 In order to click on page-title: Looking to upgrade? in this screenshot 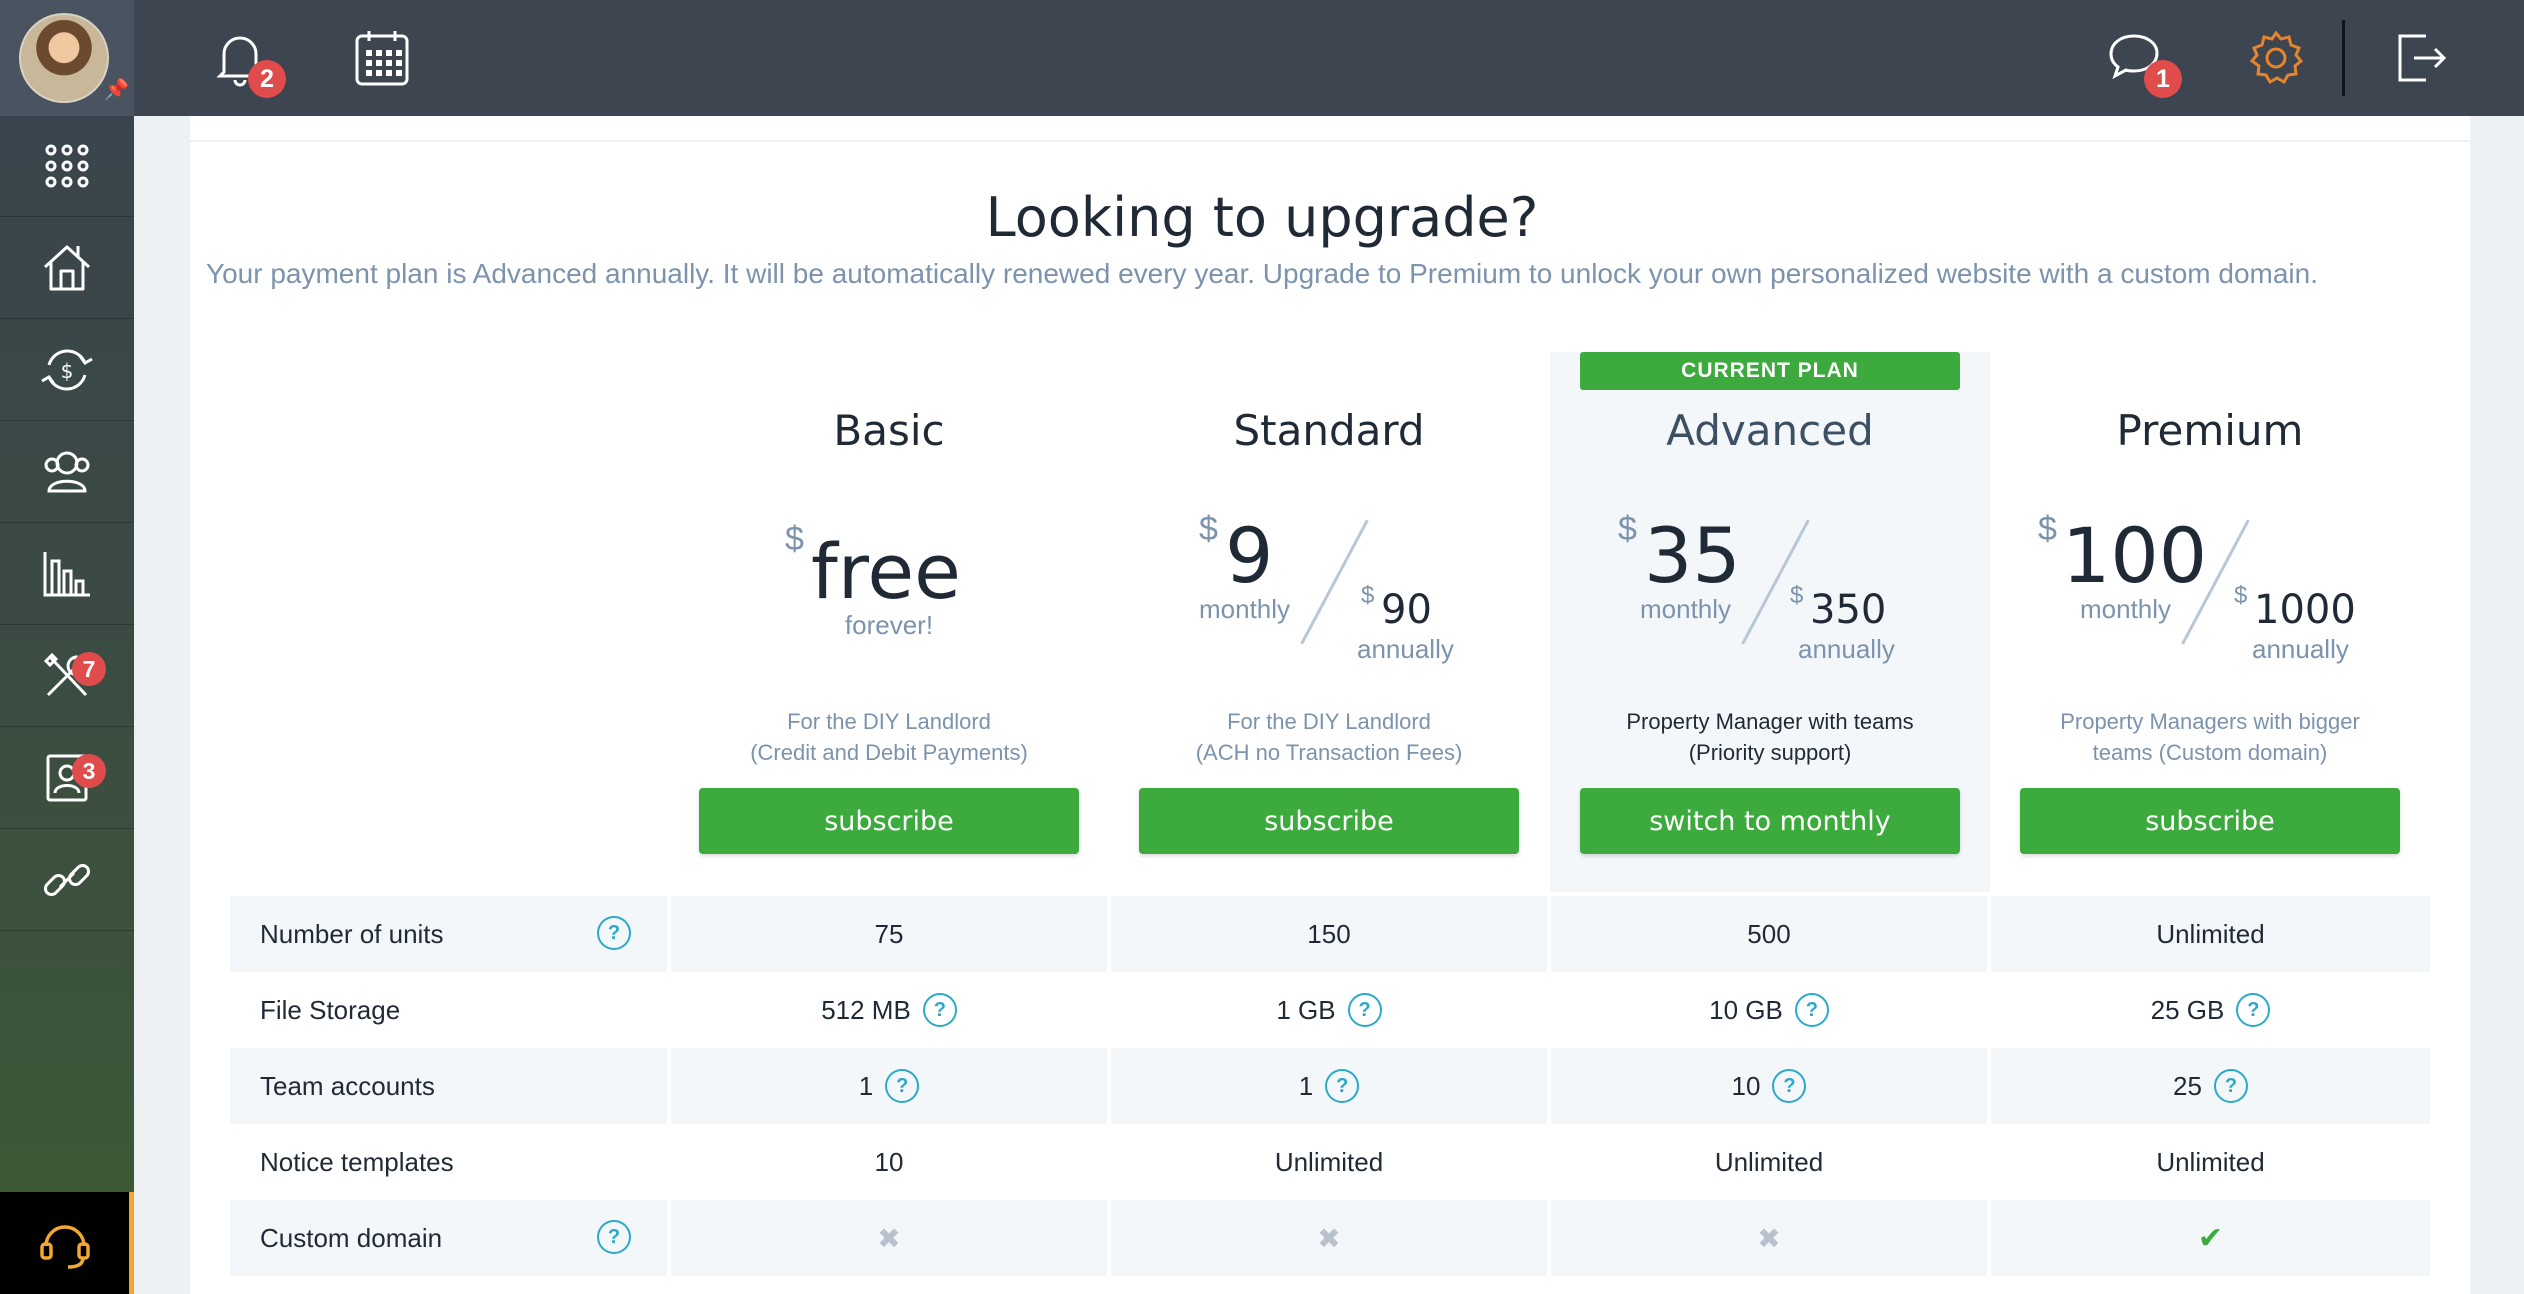, I will do `click(1262, 217)`.